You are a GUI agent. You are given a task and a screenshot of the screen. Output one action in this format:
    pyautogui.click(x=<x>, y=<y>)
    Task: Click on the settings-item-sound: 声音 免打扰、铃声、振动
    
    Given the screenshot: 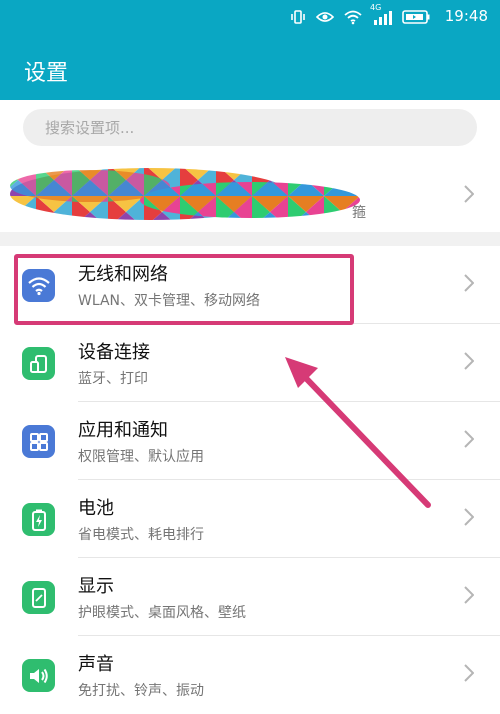 What is the action you would take?
    pyautogui.click(x=250, y=675)
    